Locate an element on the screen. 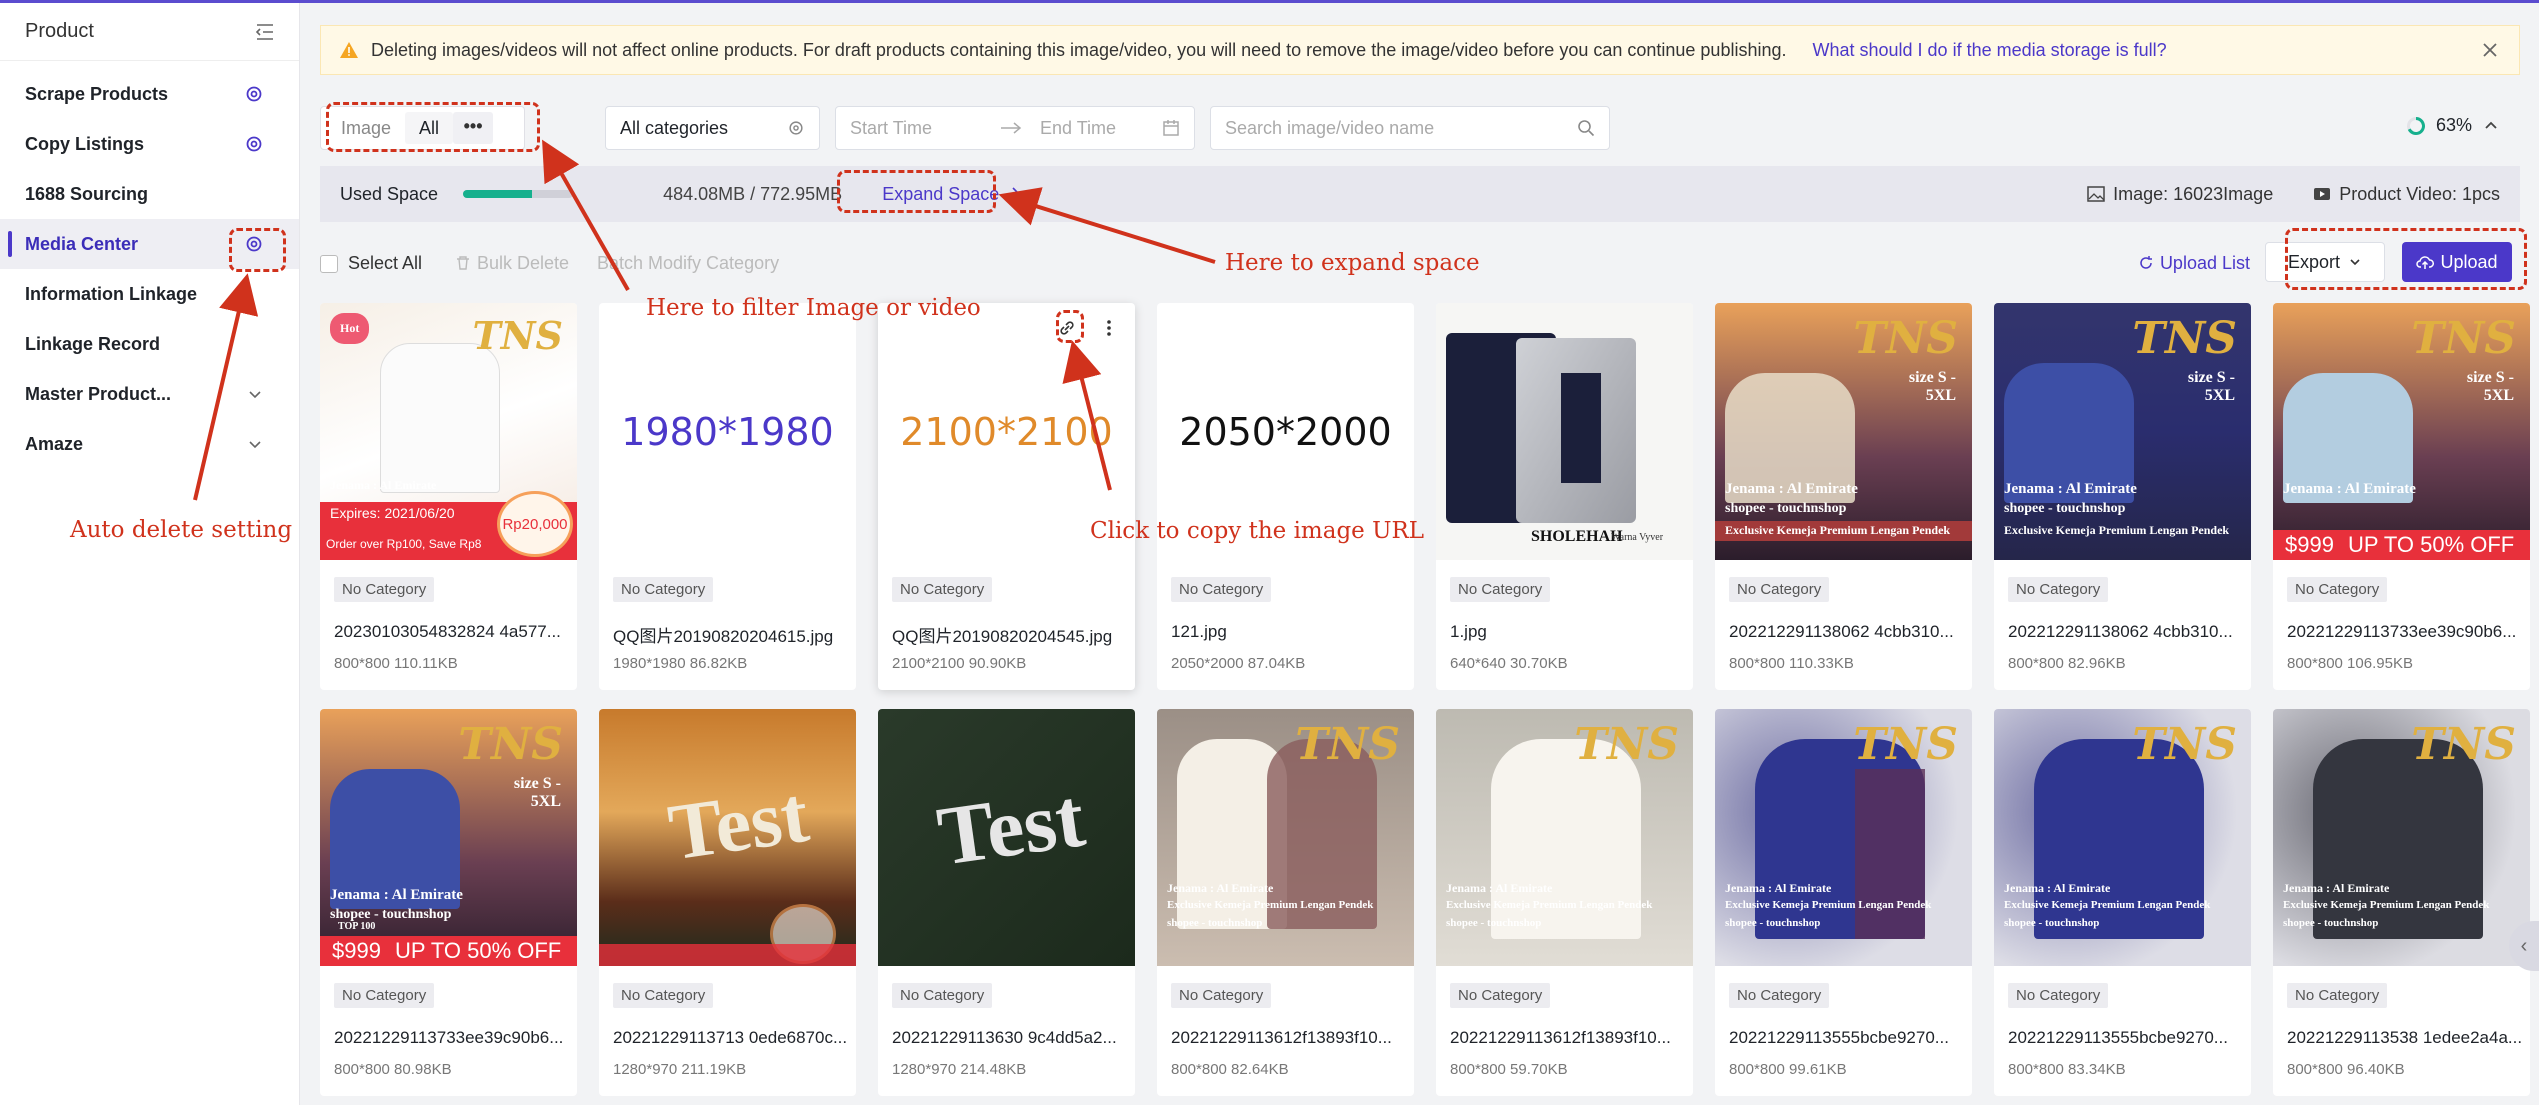 This screenshot has width=2539, height=1105. category-select: All categories is located at coordinates (712, 128).